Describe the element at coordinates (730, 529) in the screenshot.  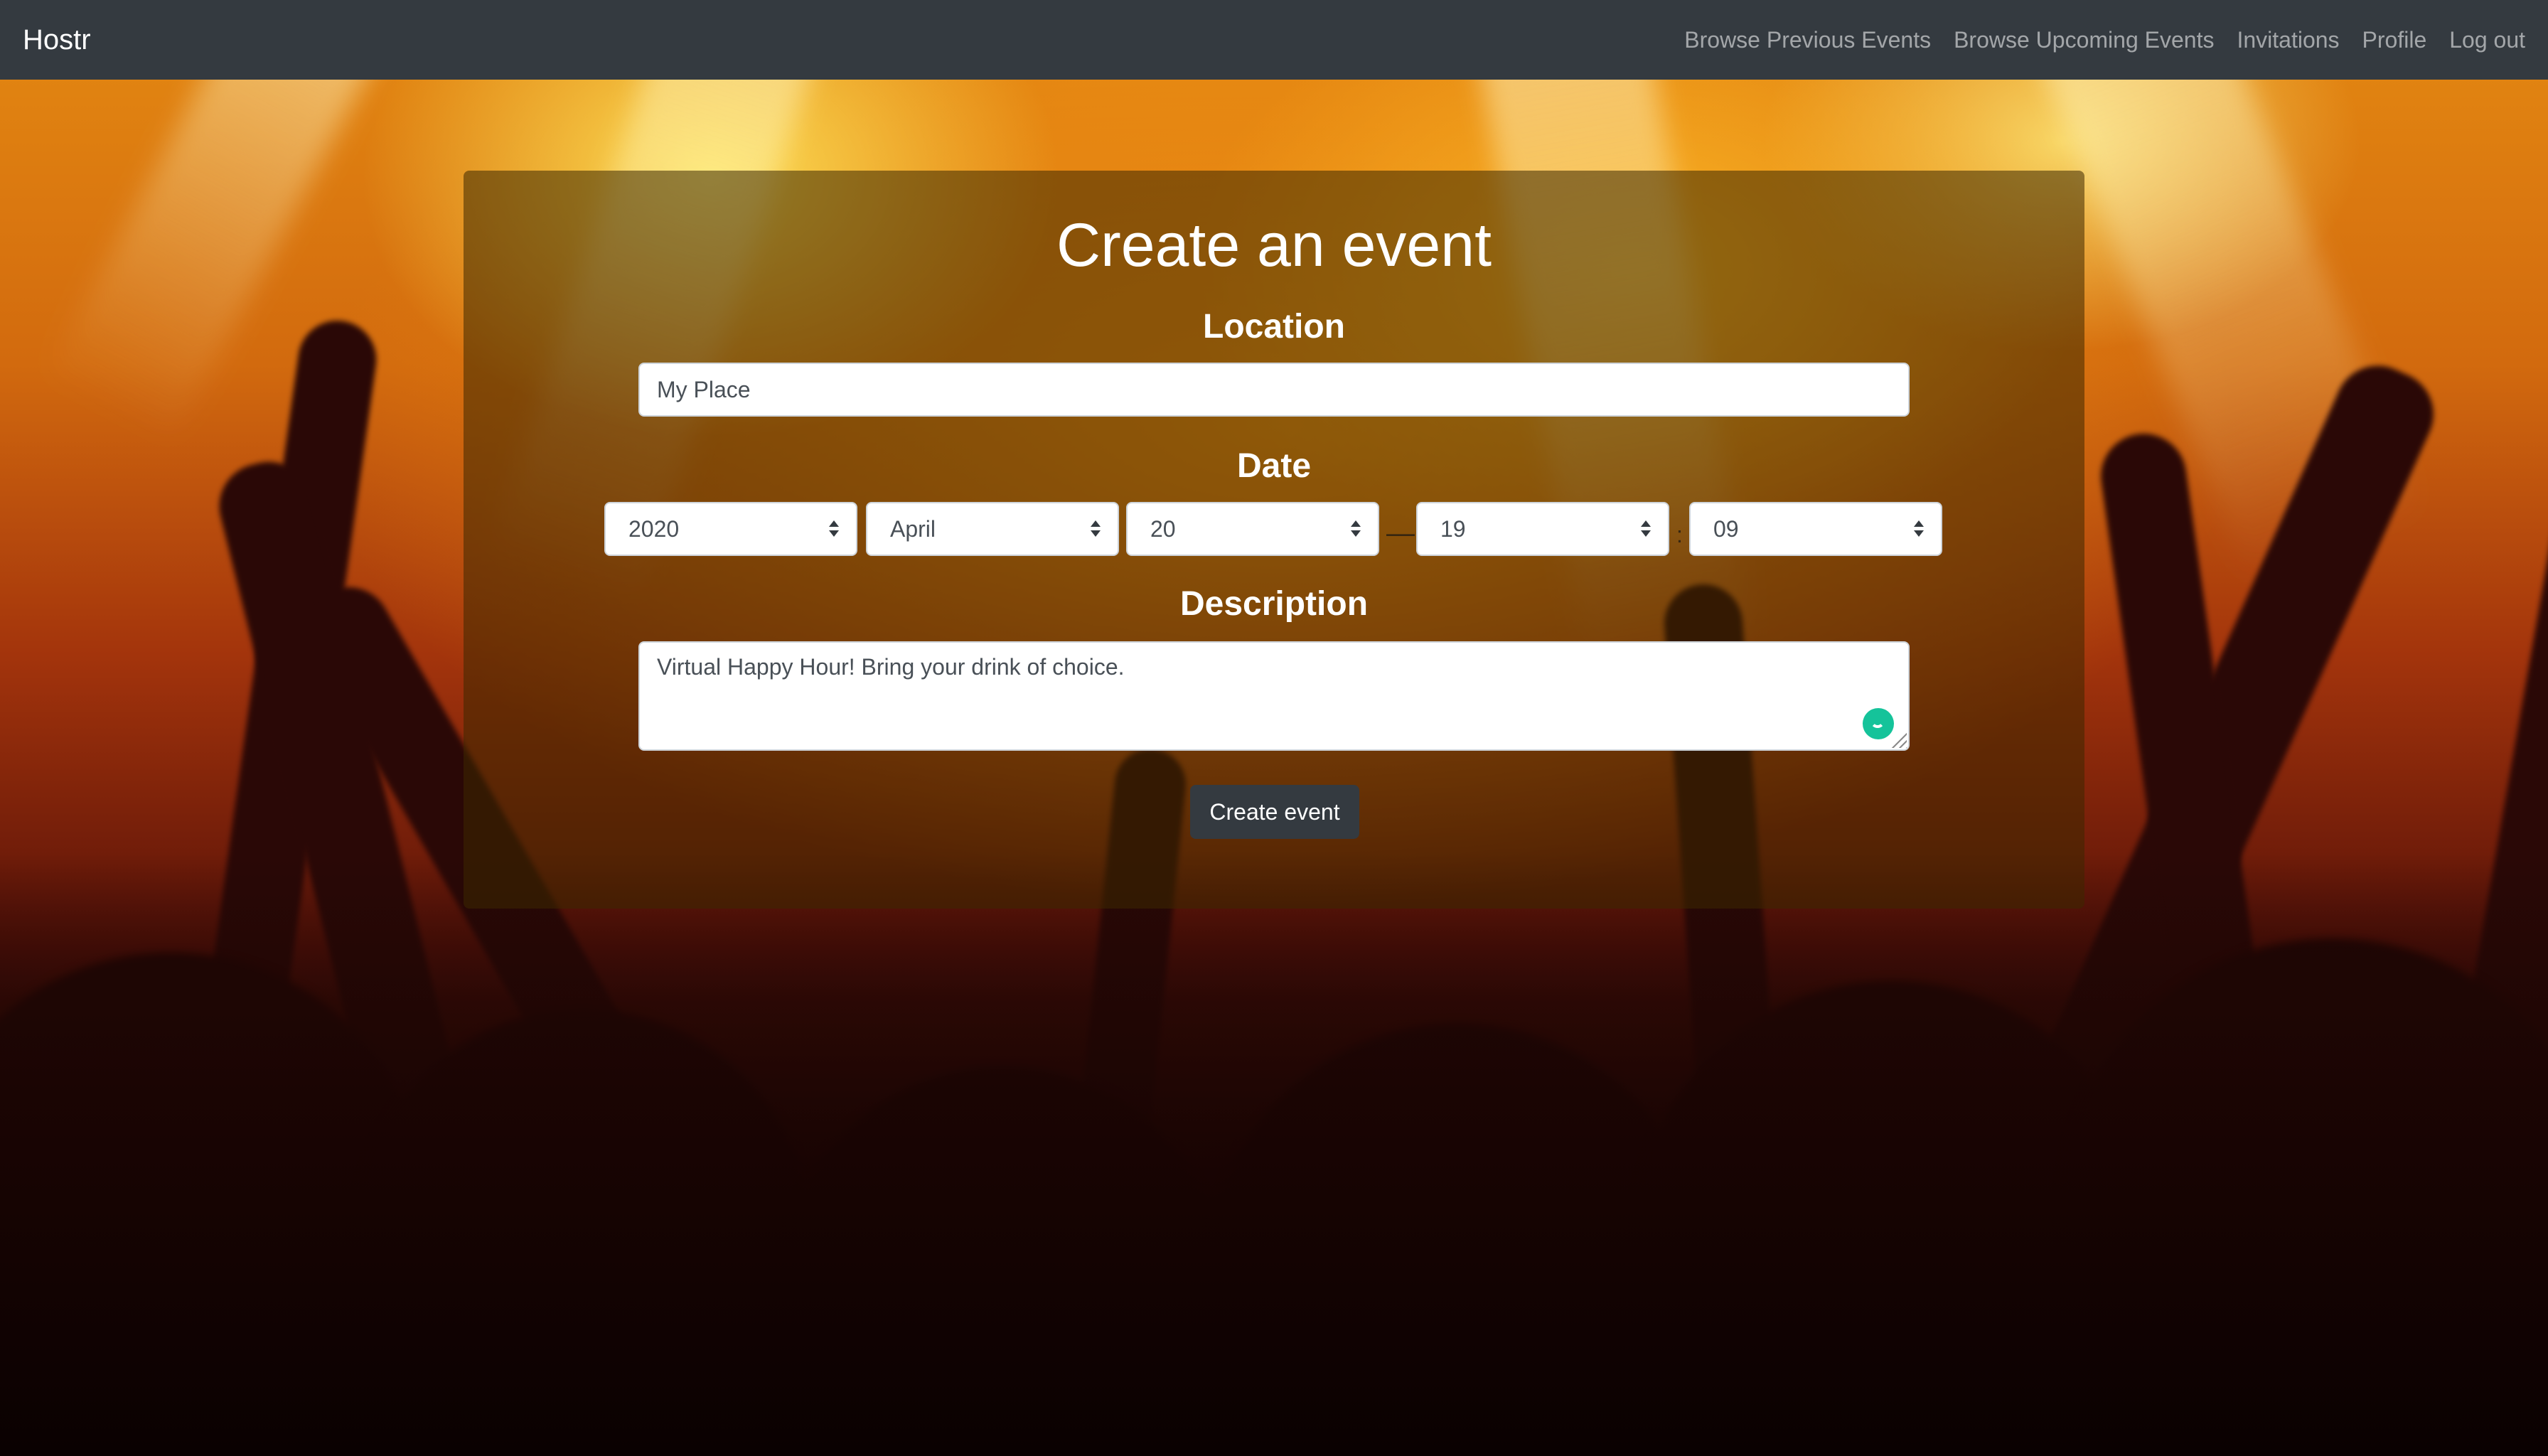
I see `year-select: 2020` at that location.